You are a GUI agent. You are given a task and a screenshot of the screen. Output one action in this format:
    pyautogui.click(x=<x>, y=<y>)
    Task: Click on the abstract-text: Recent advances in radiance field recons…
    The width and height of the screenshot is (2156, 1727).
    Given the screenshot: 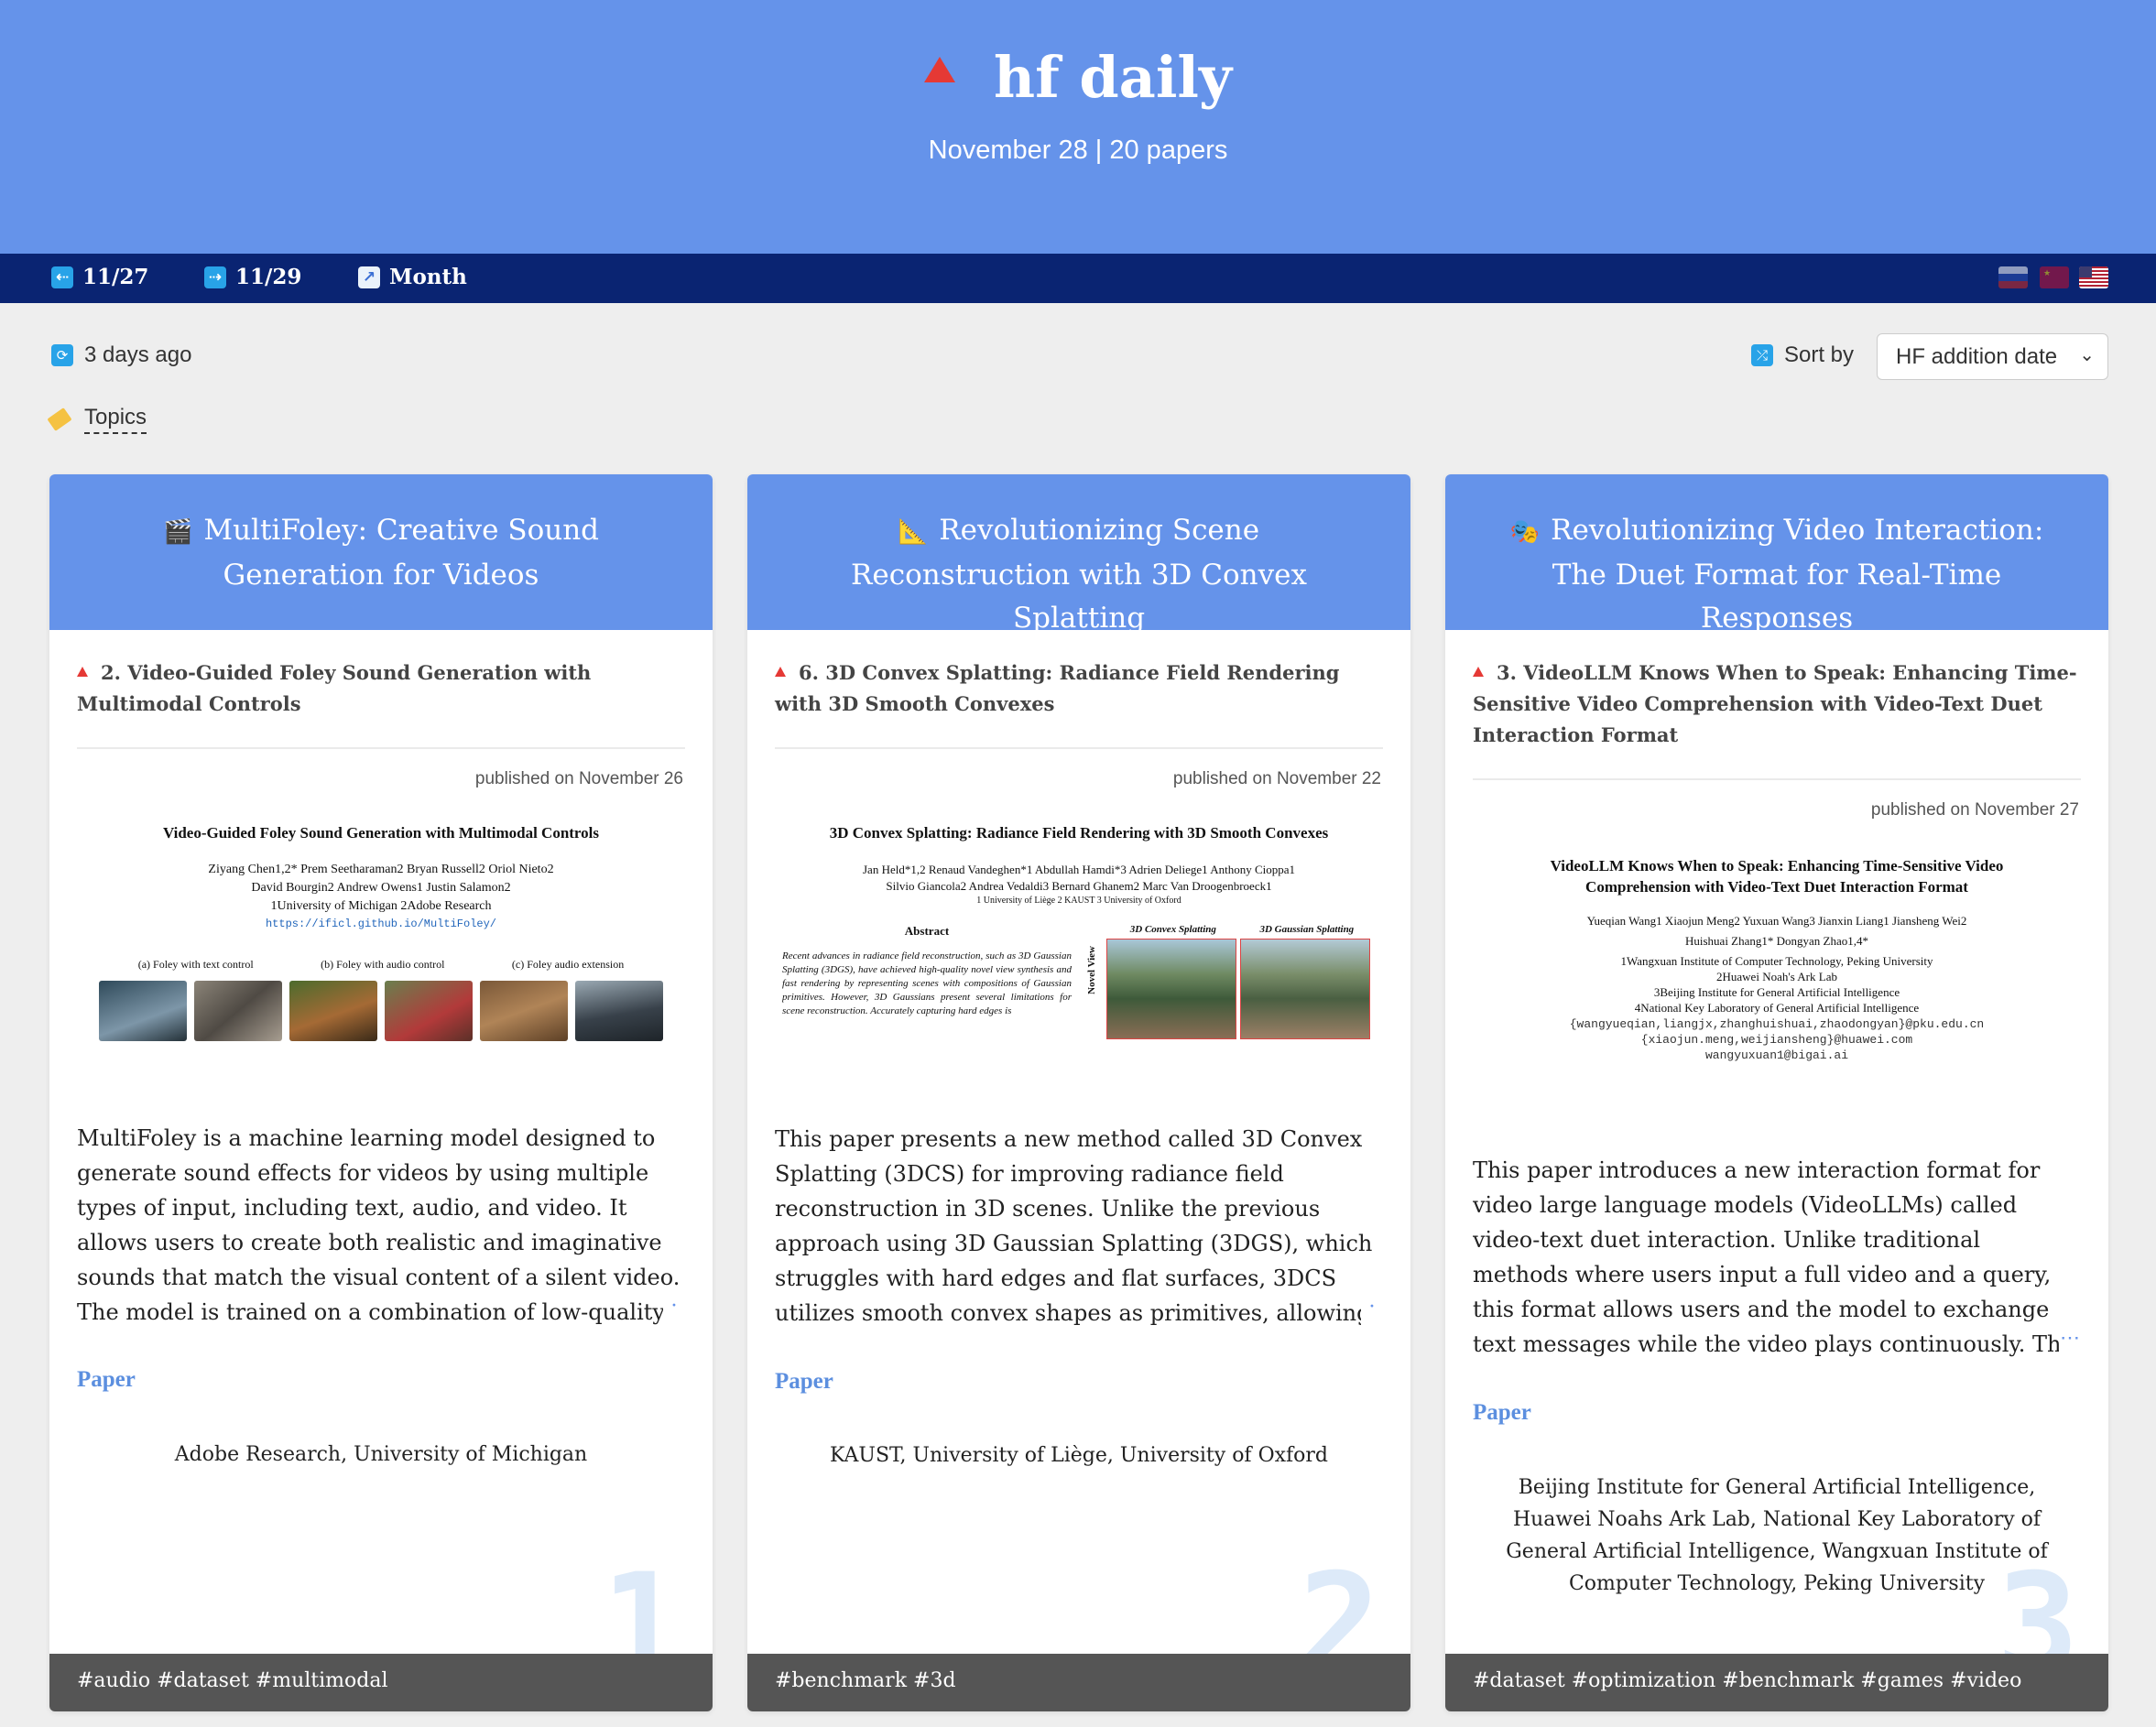 What is the action you would take?
    pyautogui.click(x=927, y=983)
    